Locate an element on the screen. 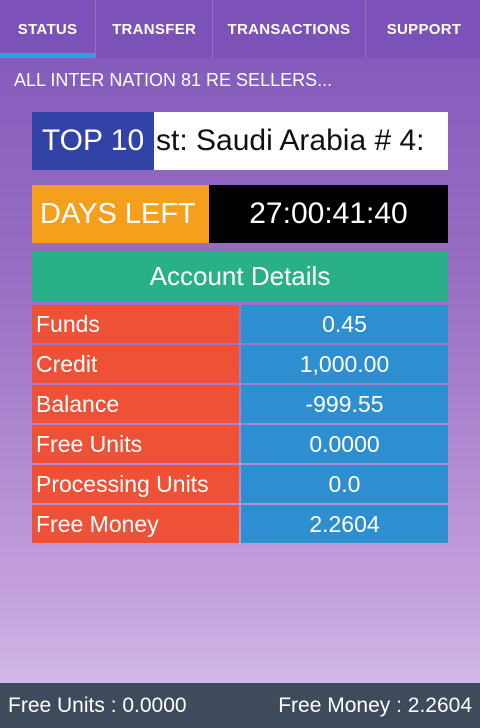 The image size is (480, 728). row-label: Balance is located at coordinates (135, 404).